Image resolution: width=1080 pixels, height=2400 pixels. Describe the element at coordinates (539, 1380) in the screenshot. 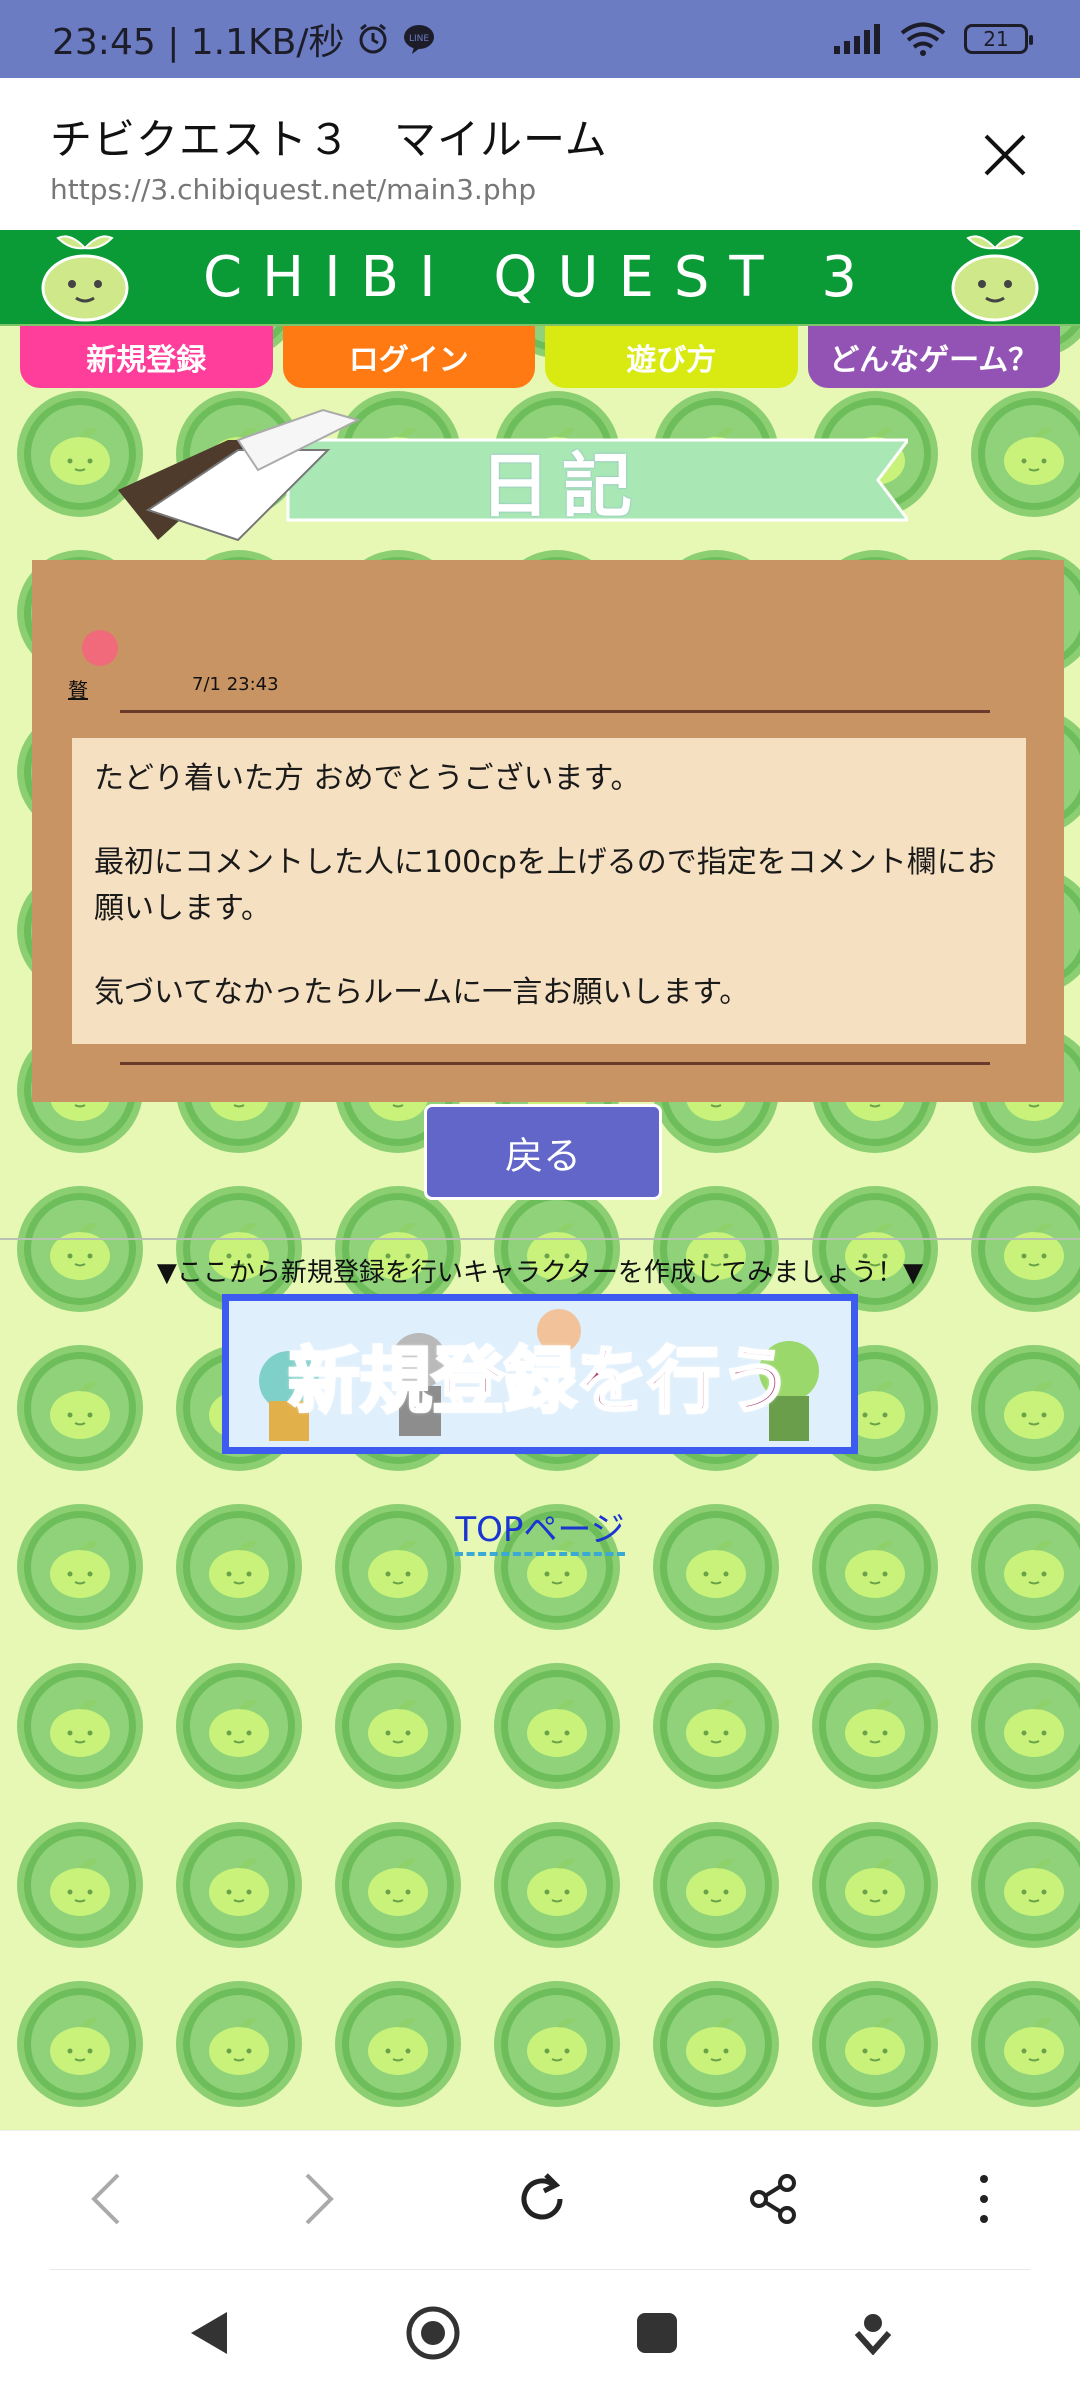

I see `register-banner-label: 新規登録を行う` at that location.